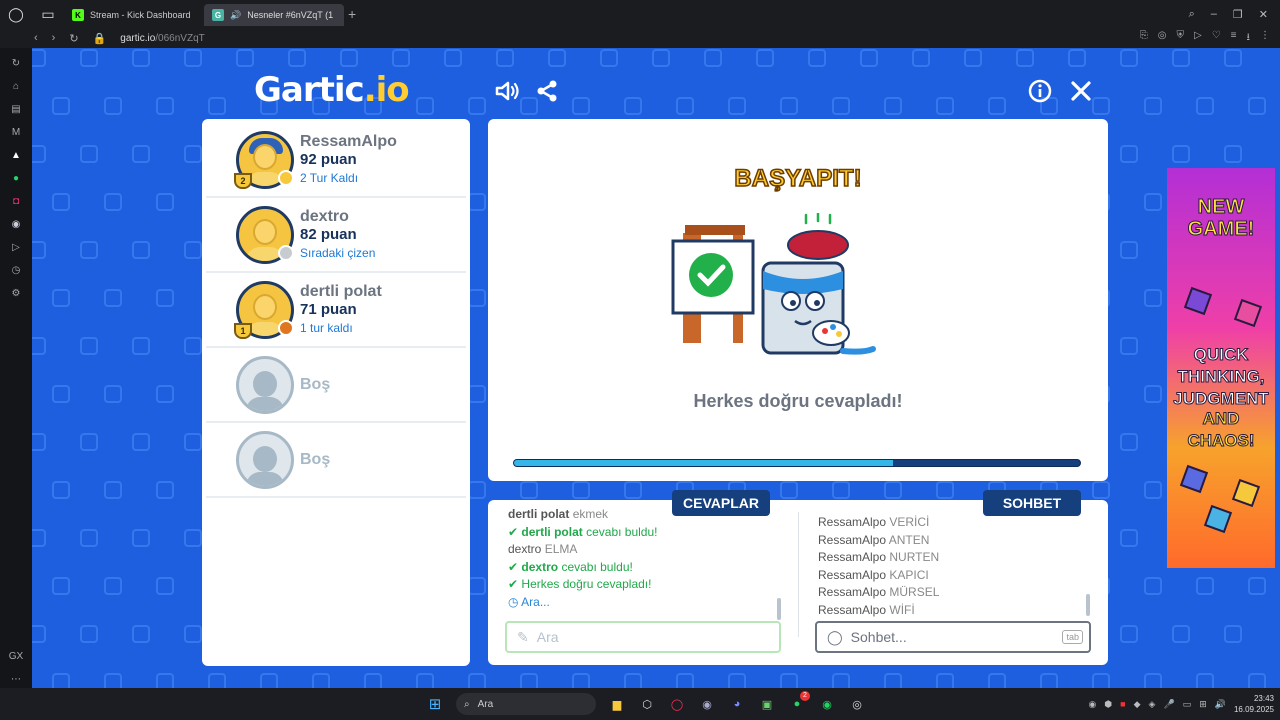  What do you see at coordinates (48, 14) in the screenshot?
I see `tab-menu-icon: ▭` at bounding box center [48, 14].